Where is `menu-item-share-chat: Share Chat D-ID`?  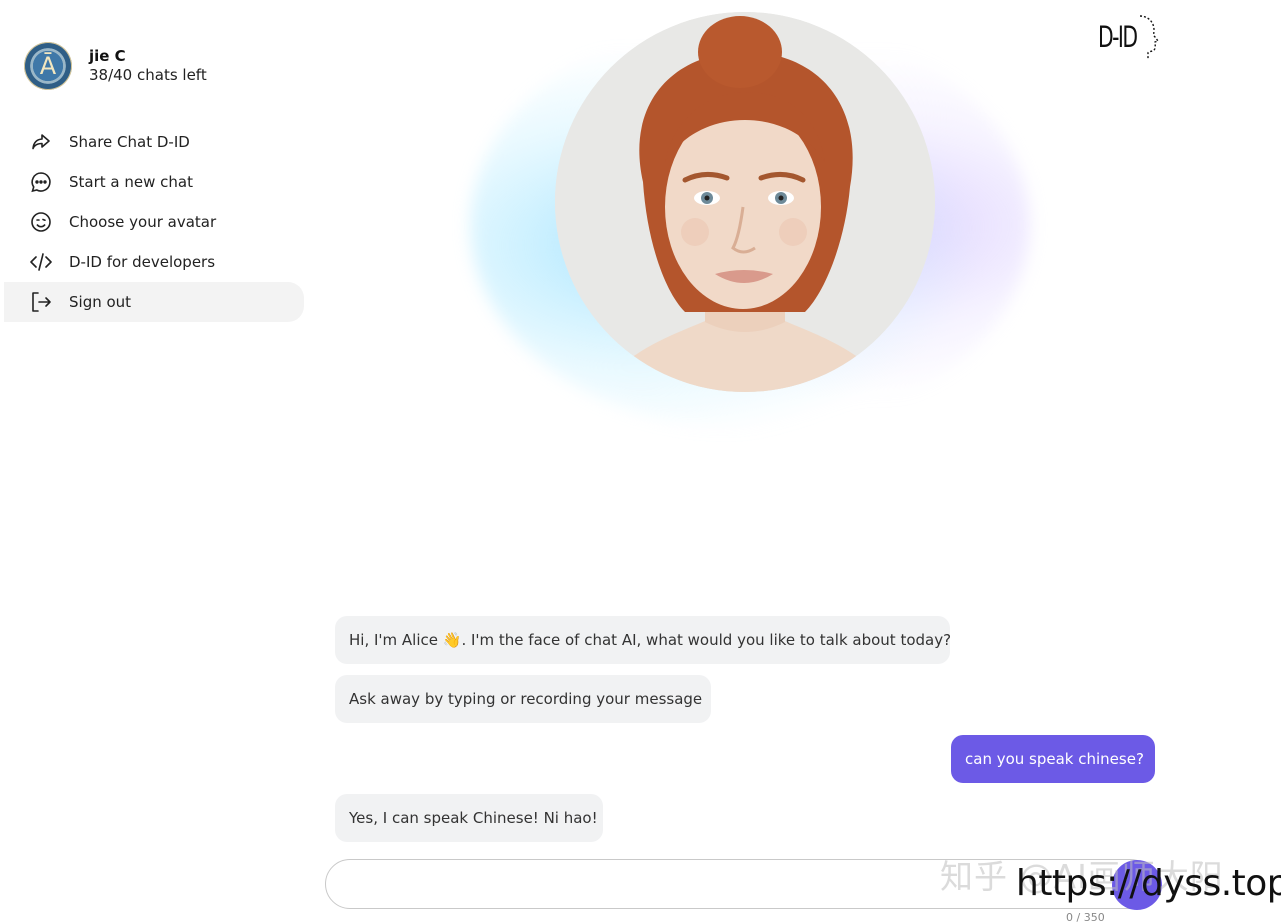 menu-item-share-chat: Share Chat D-ID is located at coordinates (154, 142).